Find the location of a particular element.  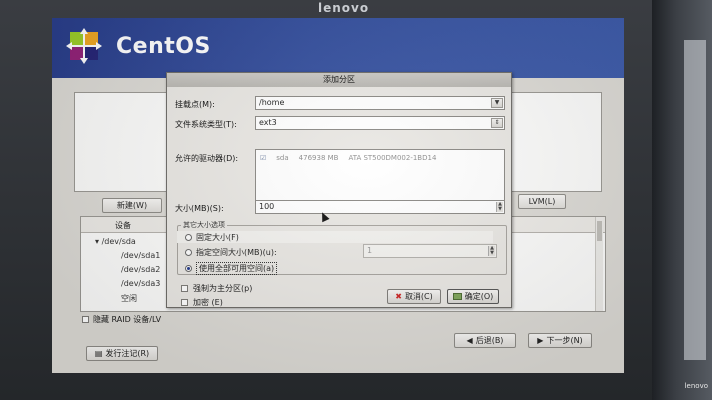

radio-selected-icon is located at coordinates (188, 268).